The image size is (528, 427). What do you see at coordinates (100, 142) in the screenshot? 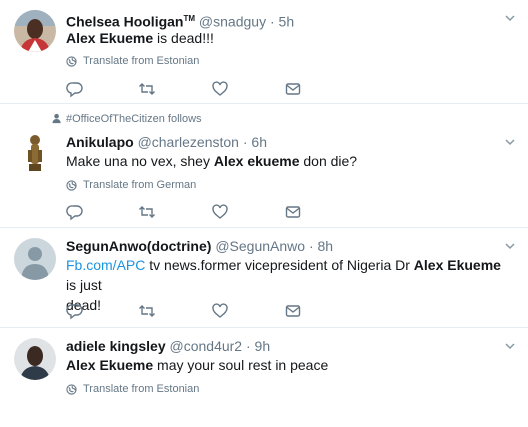
I see `display-name: Anikulapo` at bounding box center [100, 142].